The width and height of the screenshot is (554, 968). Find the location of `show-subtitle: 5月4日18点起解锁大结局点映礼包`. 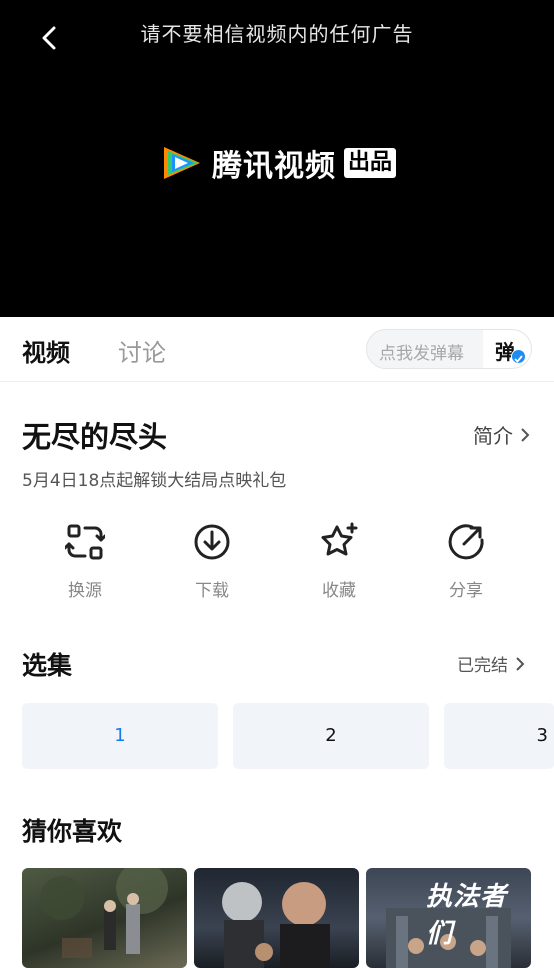

show-subtitle: 5月4日18点起解锁大结局点映礼包 is located at coordinates (154, 481).